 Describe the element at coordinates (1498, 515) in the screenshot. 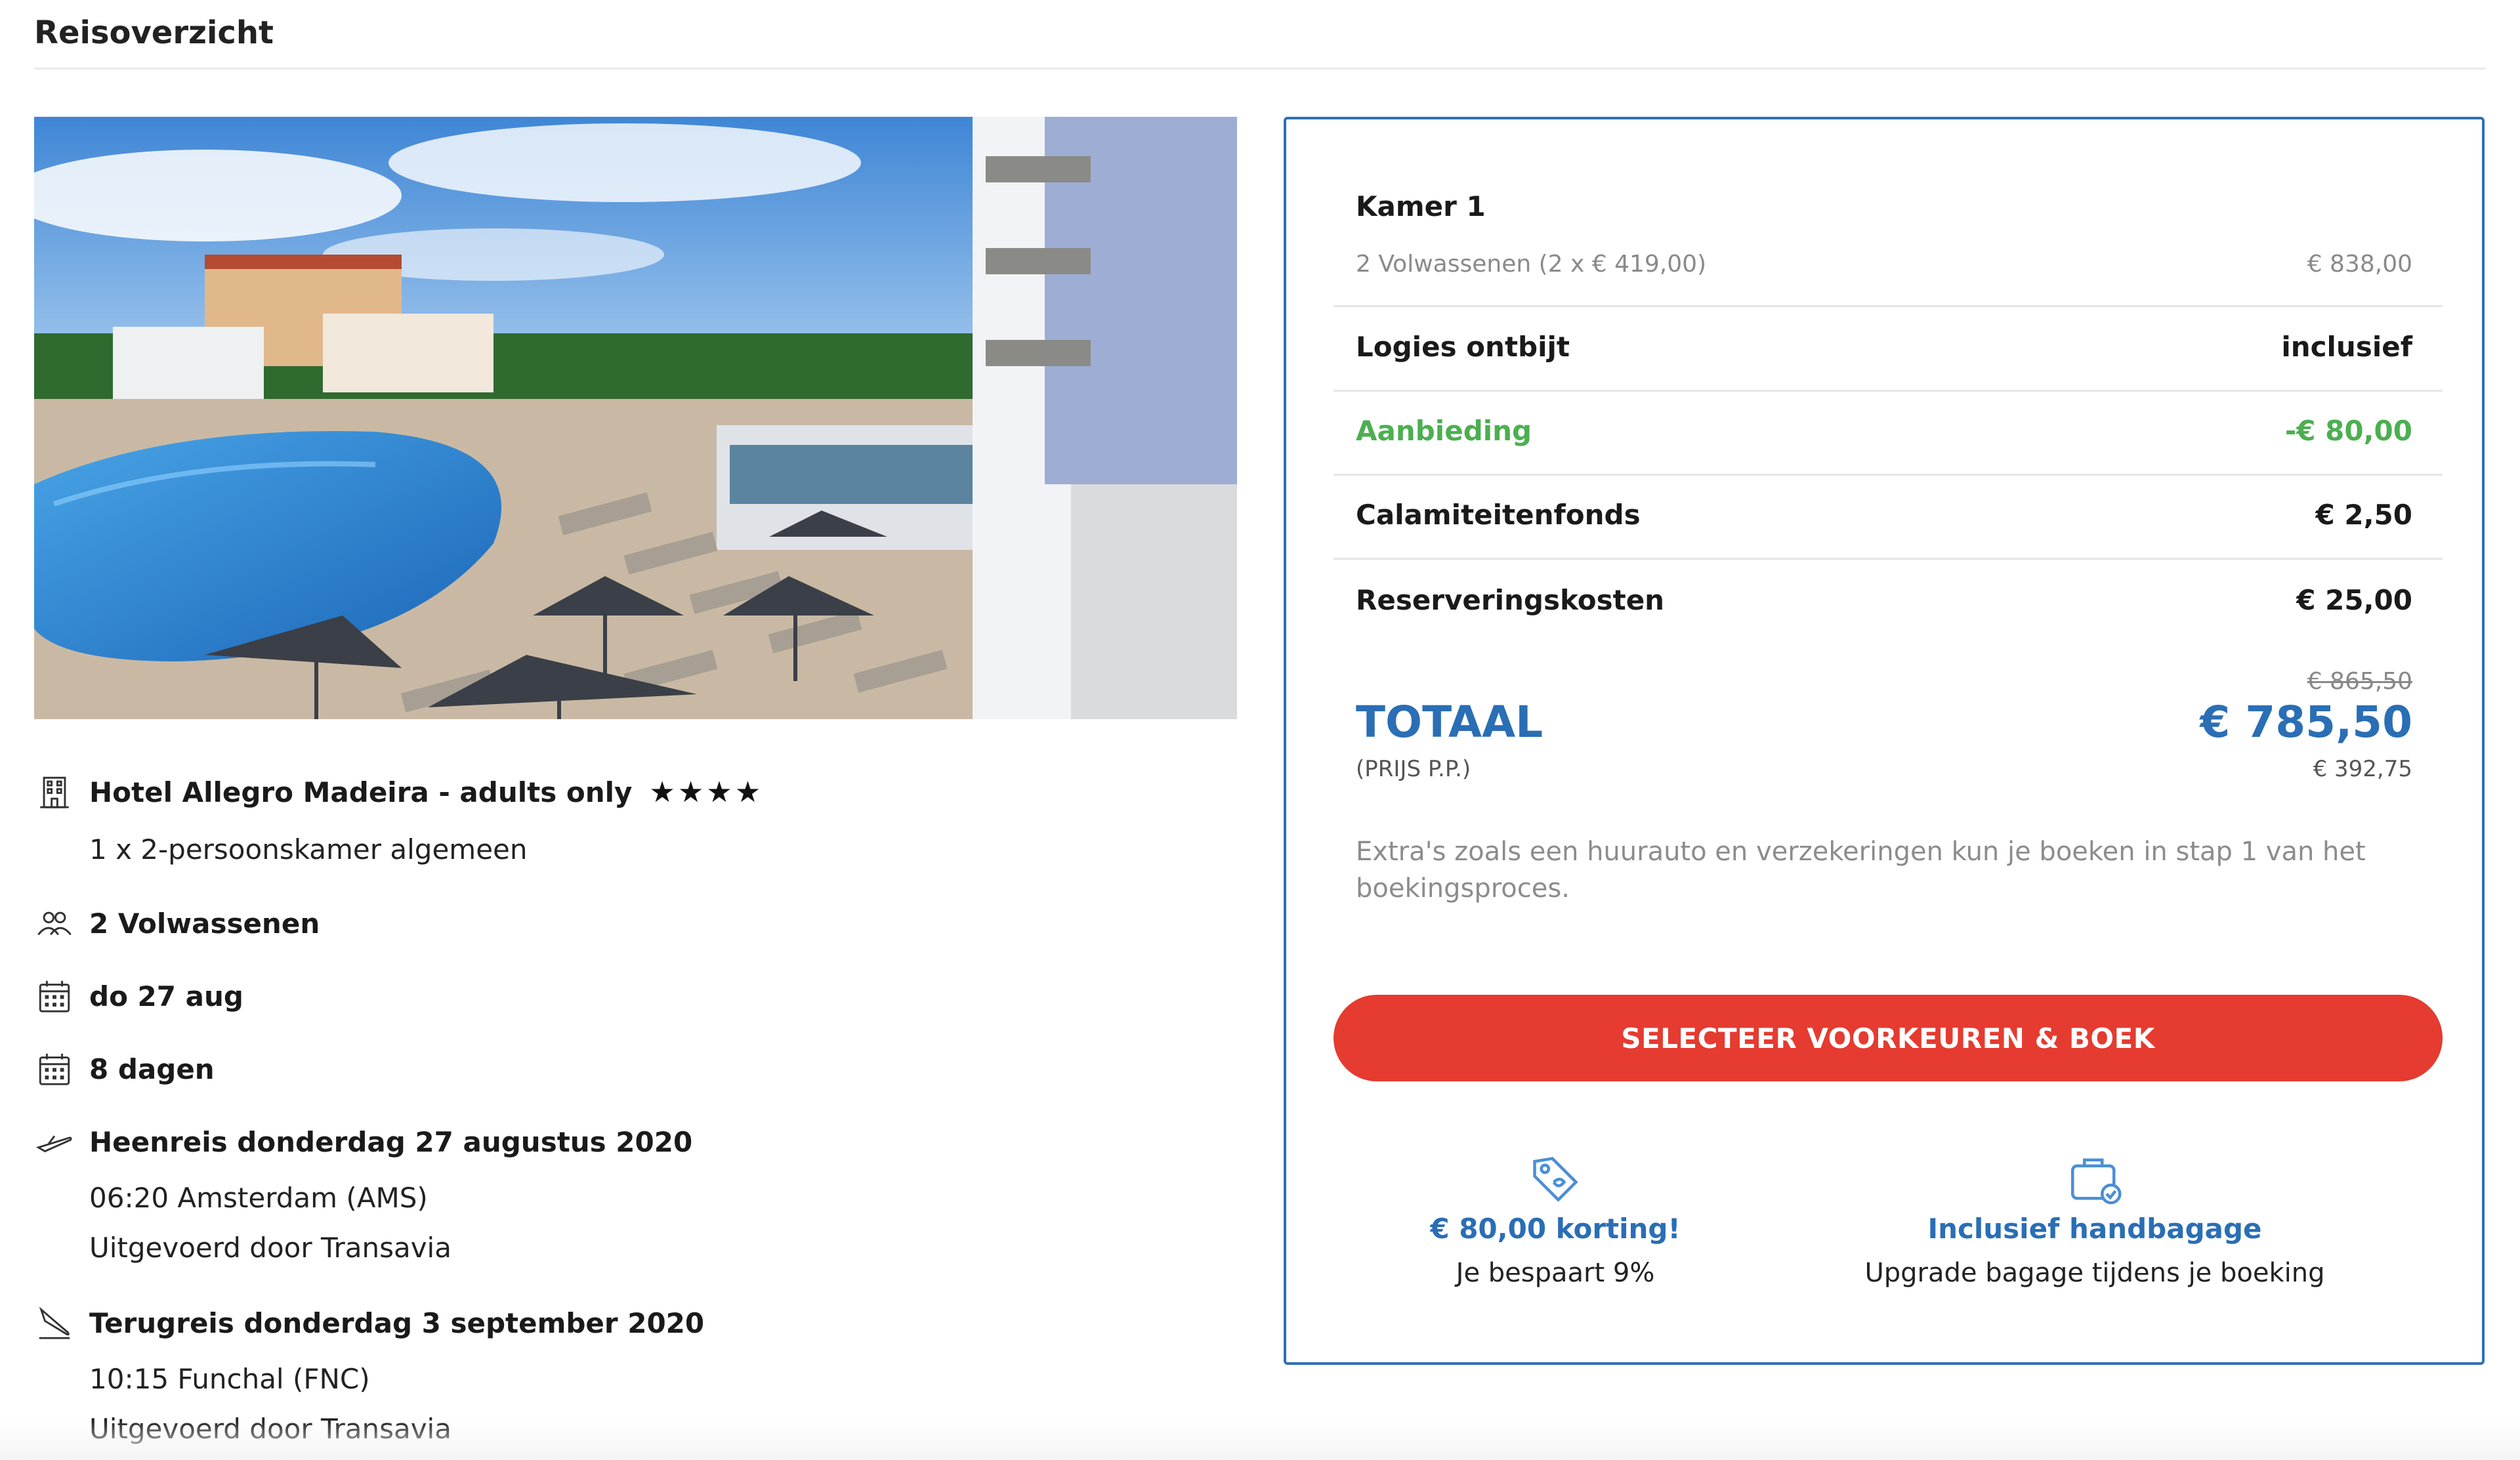

I see `price-line-label: Calamiteitenfonds` at that location.